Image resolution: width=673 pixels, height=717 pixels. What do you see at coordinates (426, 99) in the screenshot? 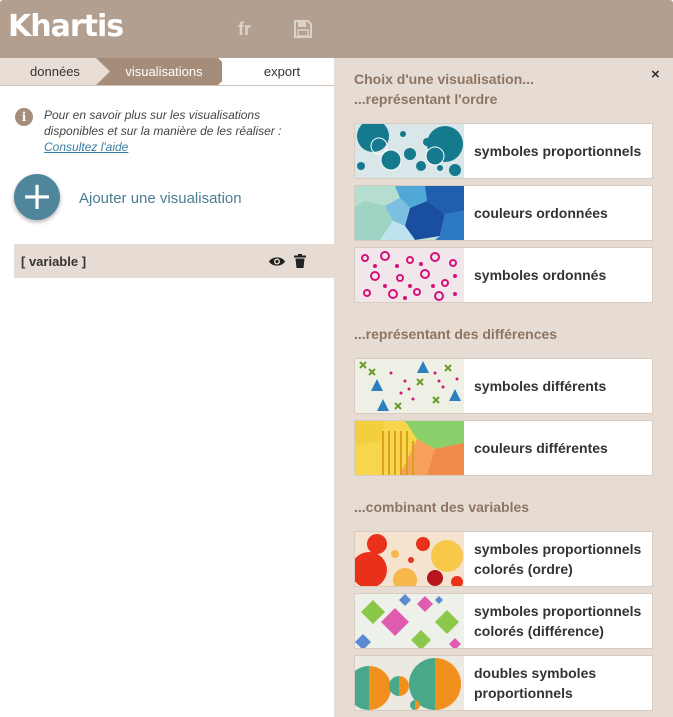
I see `section-order-heading: ...représentant l'ordre` at bounding box center [426, 99].